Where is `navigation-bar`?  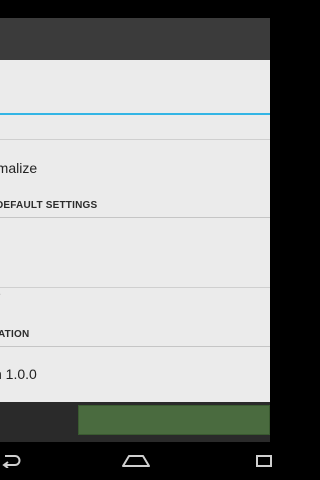 navigation-bar is located at coordinates (136, 461).